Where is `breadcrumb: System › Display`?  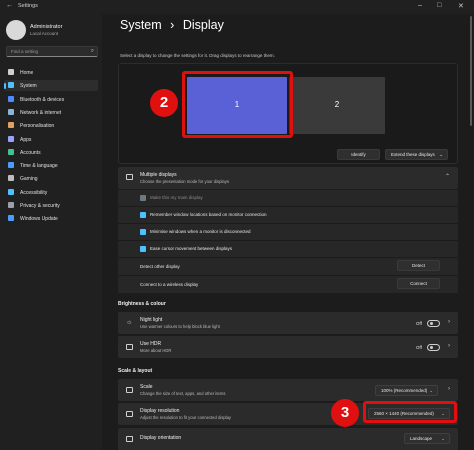
breadcrumb: System › Display is located at coordinates (172, 25).